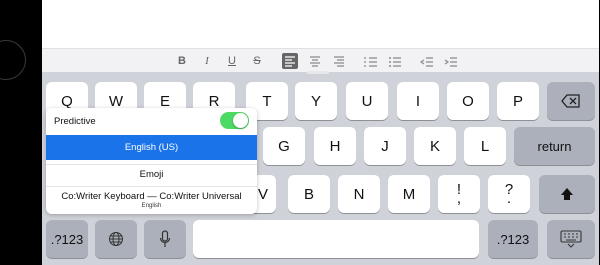 This screenshot has width=600, height=265. What do you see at coordinates (151, 174) in the screenshot?
I see `language-option-emoji: Emoji` at bounding box center [151, 174].